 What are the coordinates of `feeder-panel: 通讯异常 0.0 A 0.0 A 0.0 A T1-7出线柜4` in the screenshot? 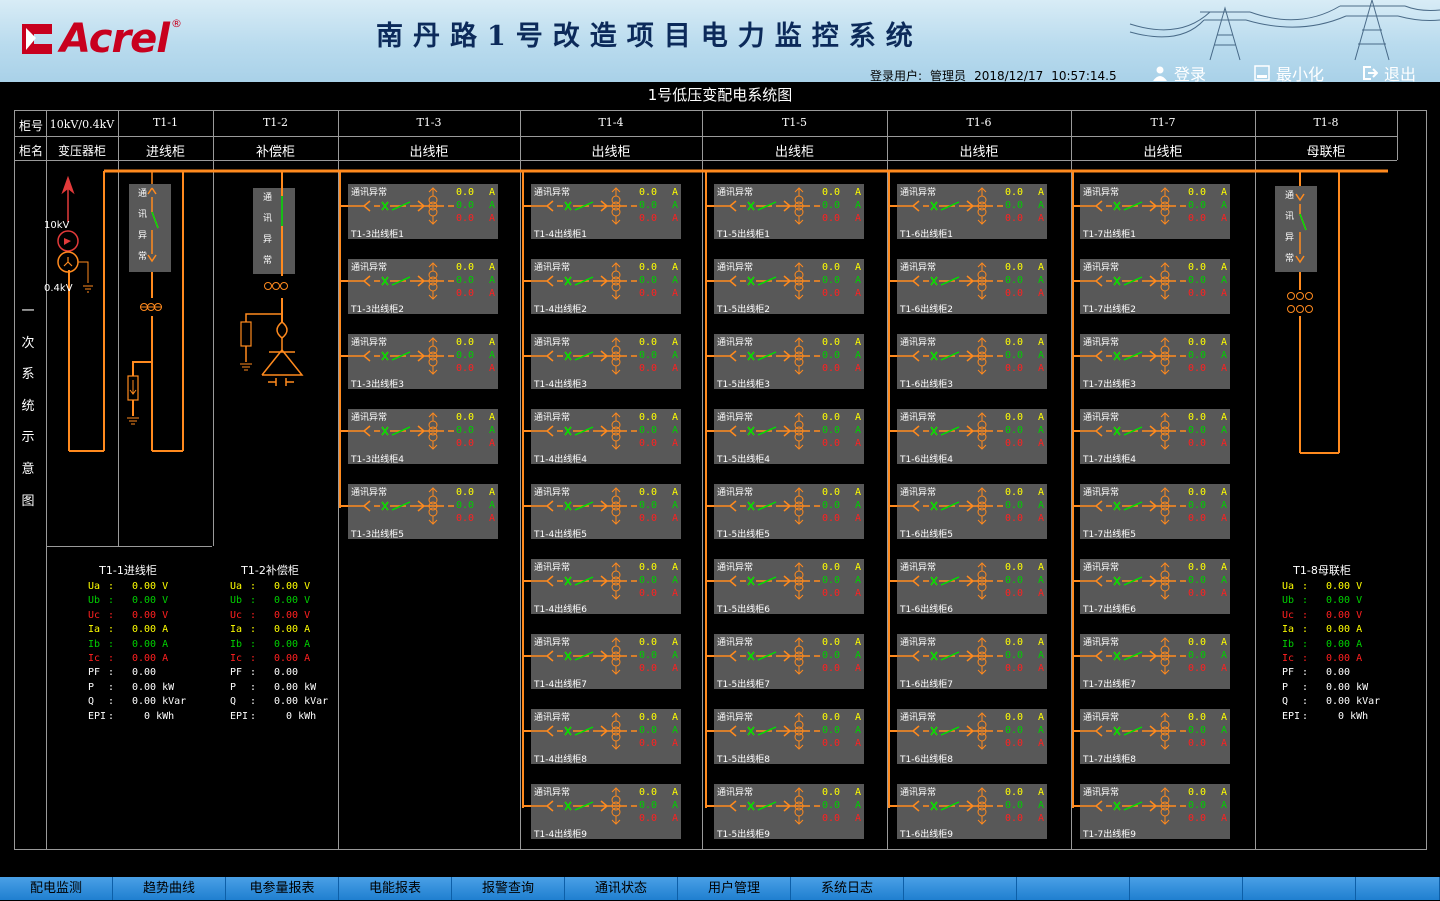 It's located at (1155, 437).